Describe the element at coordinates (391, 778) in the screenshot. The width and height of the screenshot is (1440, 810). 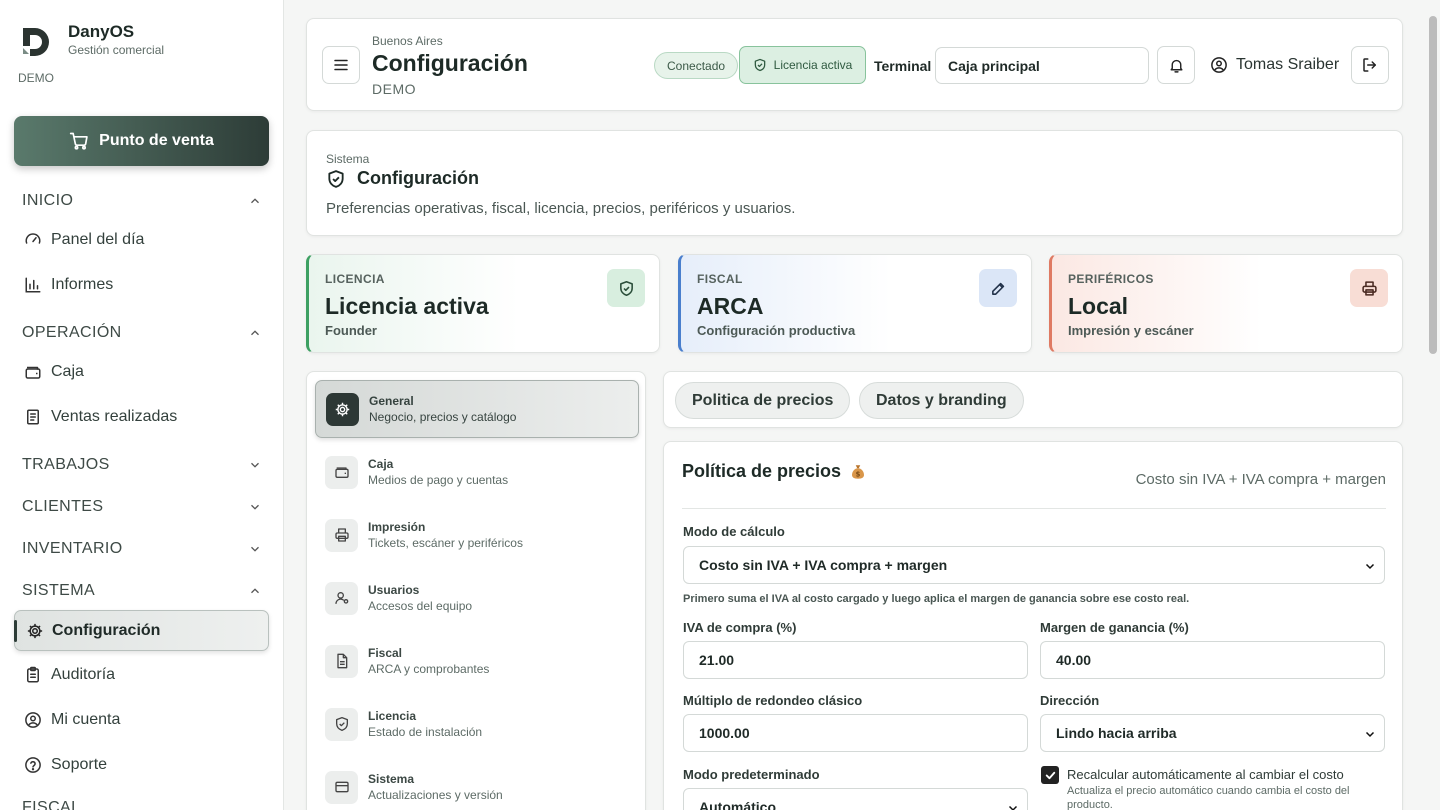
I see `settings-nav-title: Sistema` at that location.